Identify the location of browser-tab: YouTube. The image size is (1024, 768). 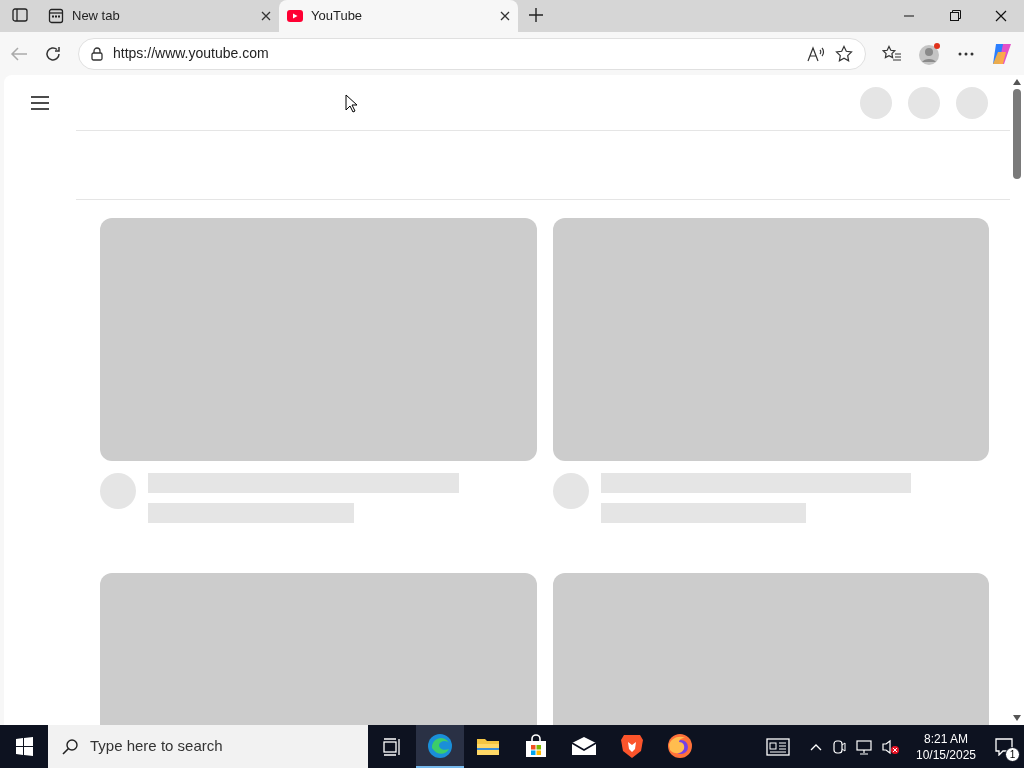
(398, 16).